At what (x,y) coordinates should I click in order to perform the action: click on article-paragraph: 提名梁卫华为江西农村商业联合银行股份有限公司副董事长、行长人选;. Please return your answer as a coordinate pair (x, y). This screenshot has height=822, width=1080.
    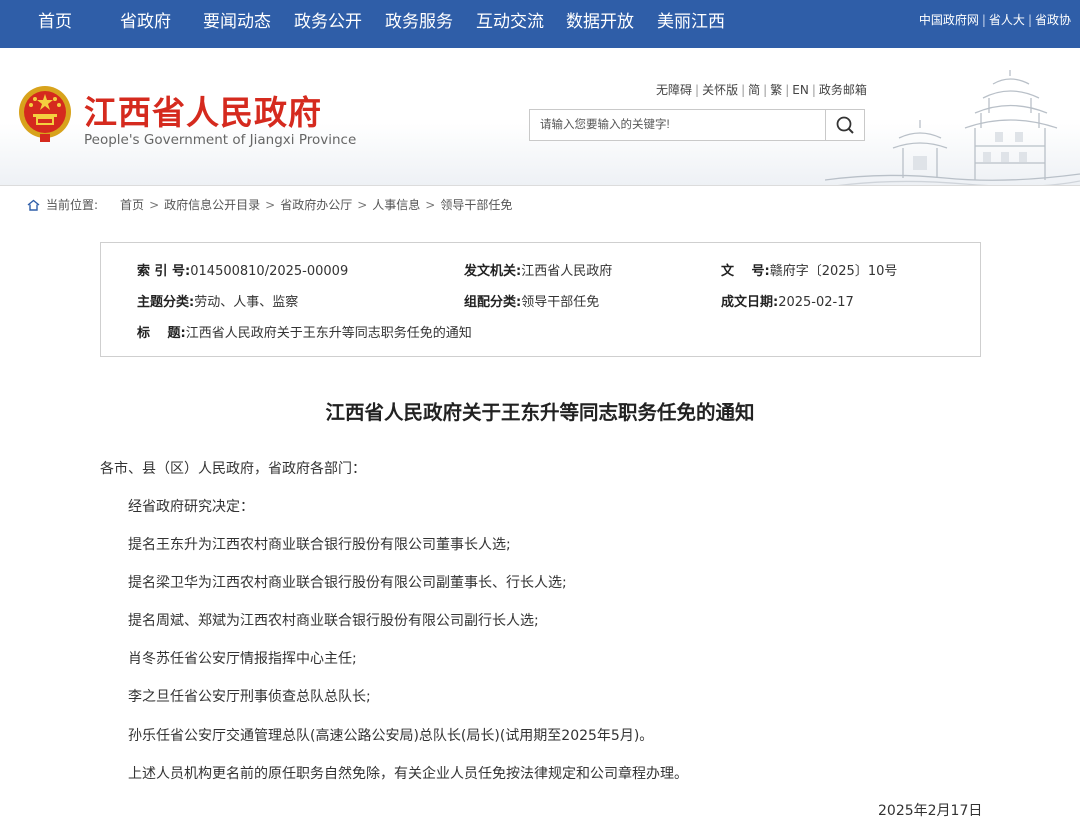
    Looking at the image, I should click on (347, 583).